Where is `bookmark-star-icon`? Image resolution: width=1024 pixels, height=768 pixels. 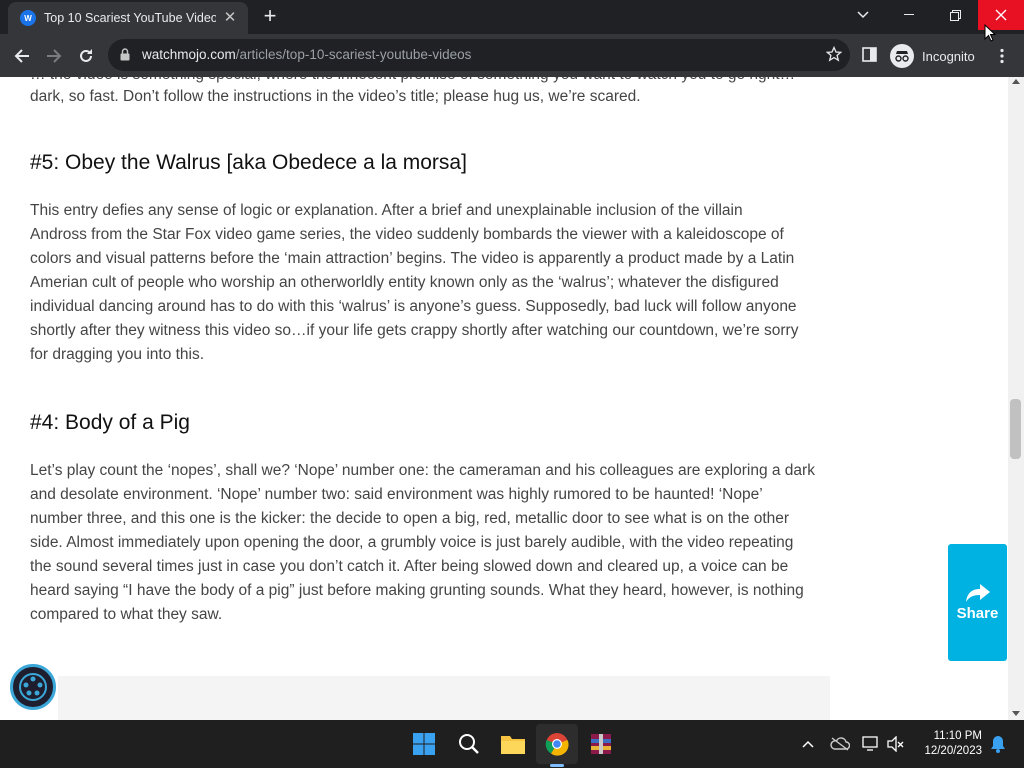
bookmark-star-icon is located at coordinates (834, 56).